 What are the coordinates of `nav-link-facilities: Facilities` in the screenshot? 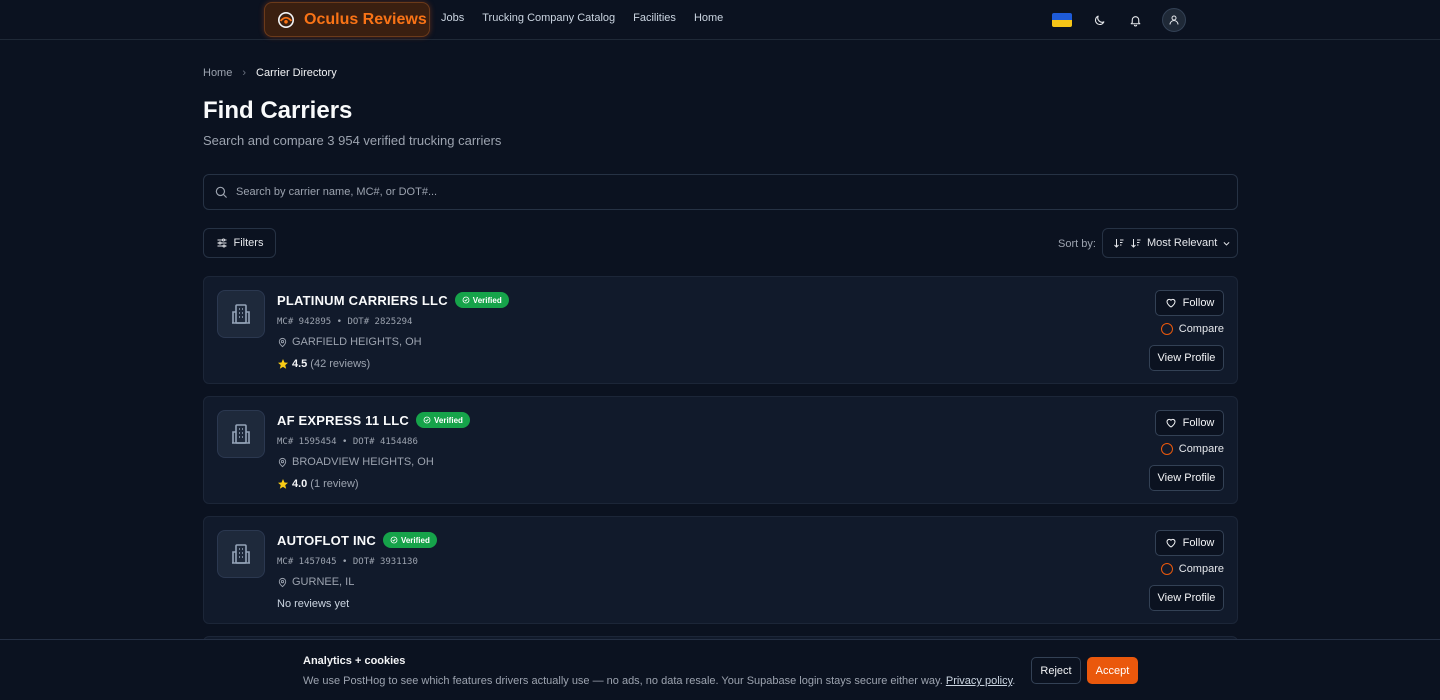 It's located at (654, 18).